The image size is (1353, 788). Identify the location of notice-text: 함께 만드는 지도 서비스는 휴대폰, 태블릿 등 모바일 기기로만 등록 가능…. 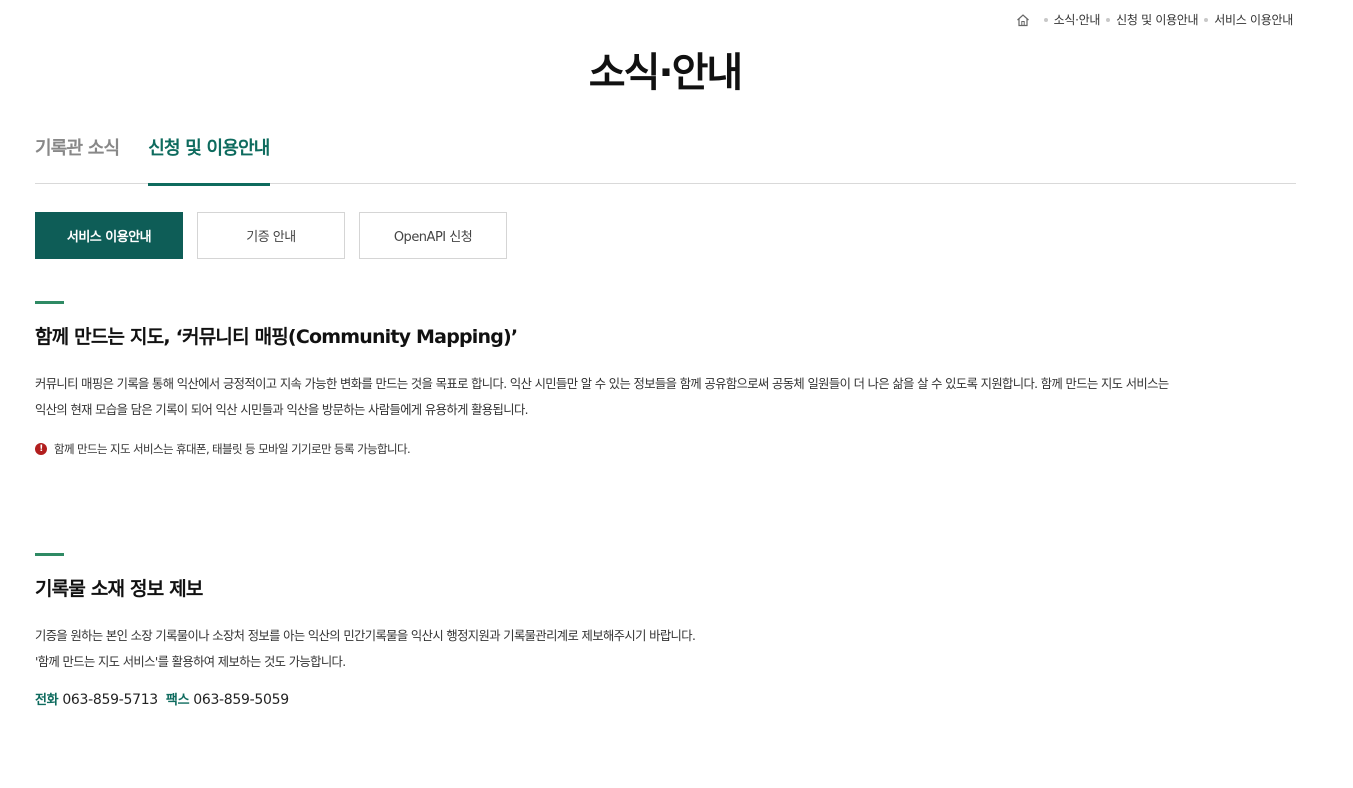
(232, 449).